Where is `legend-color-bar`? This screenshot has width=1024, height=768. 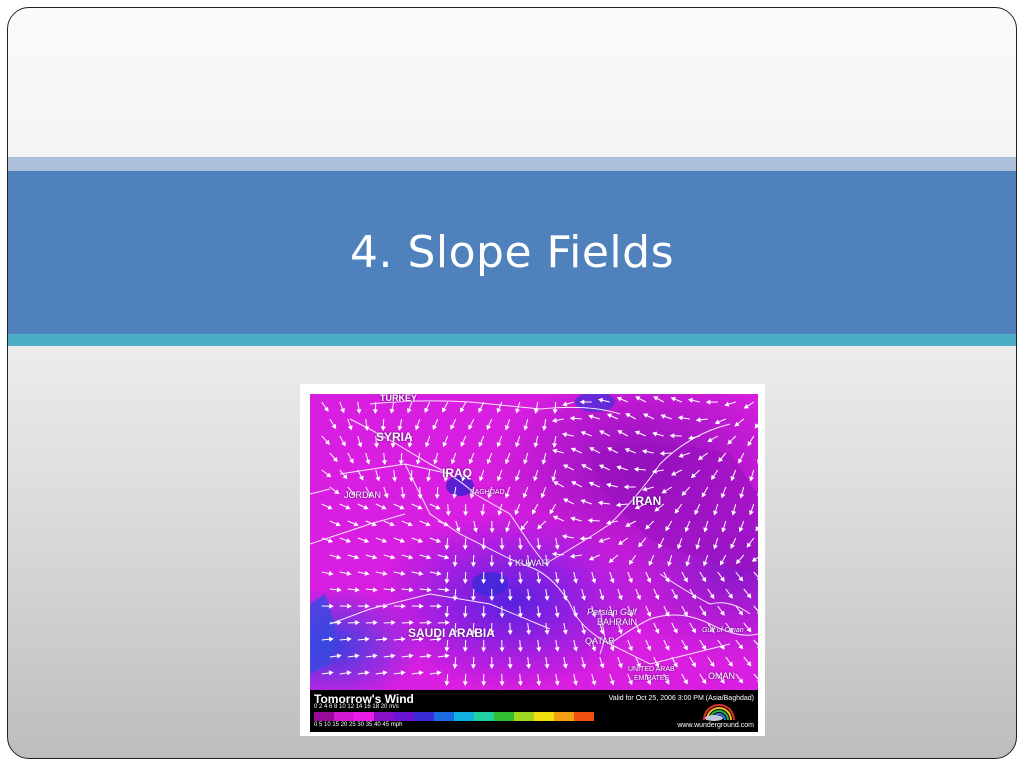
legend-color-bar is located at coordinates (454, 716).